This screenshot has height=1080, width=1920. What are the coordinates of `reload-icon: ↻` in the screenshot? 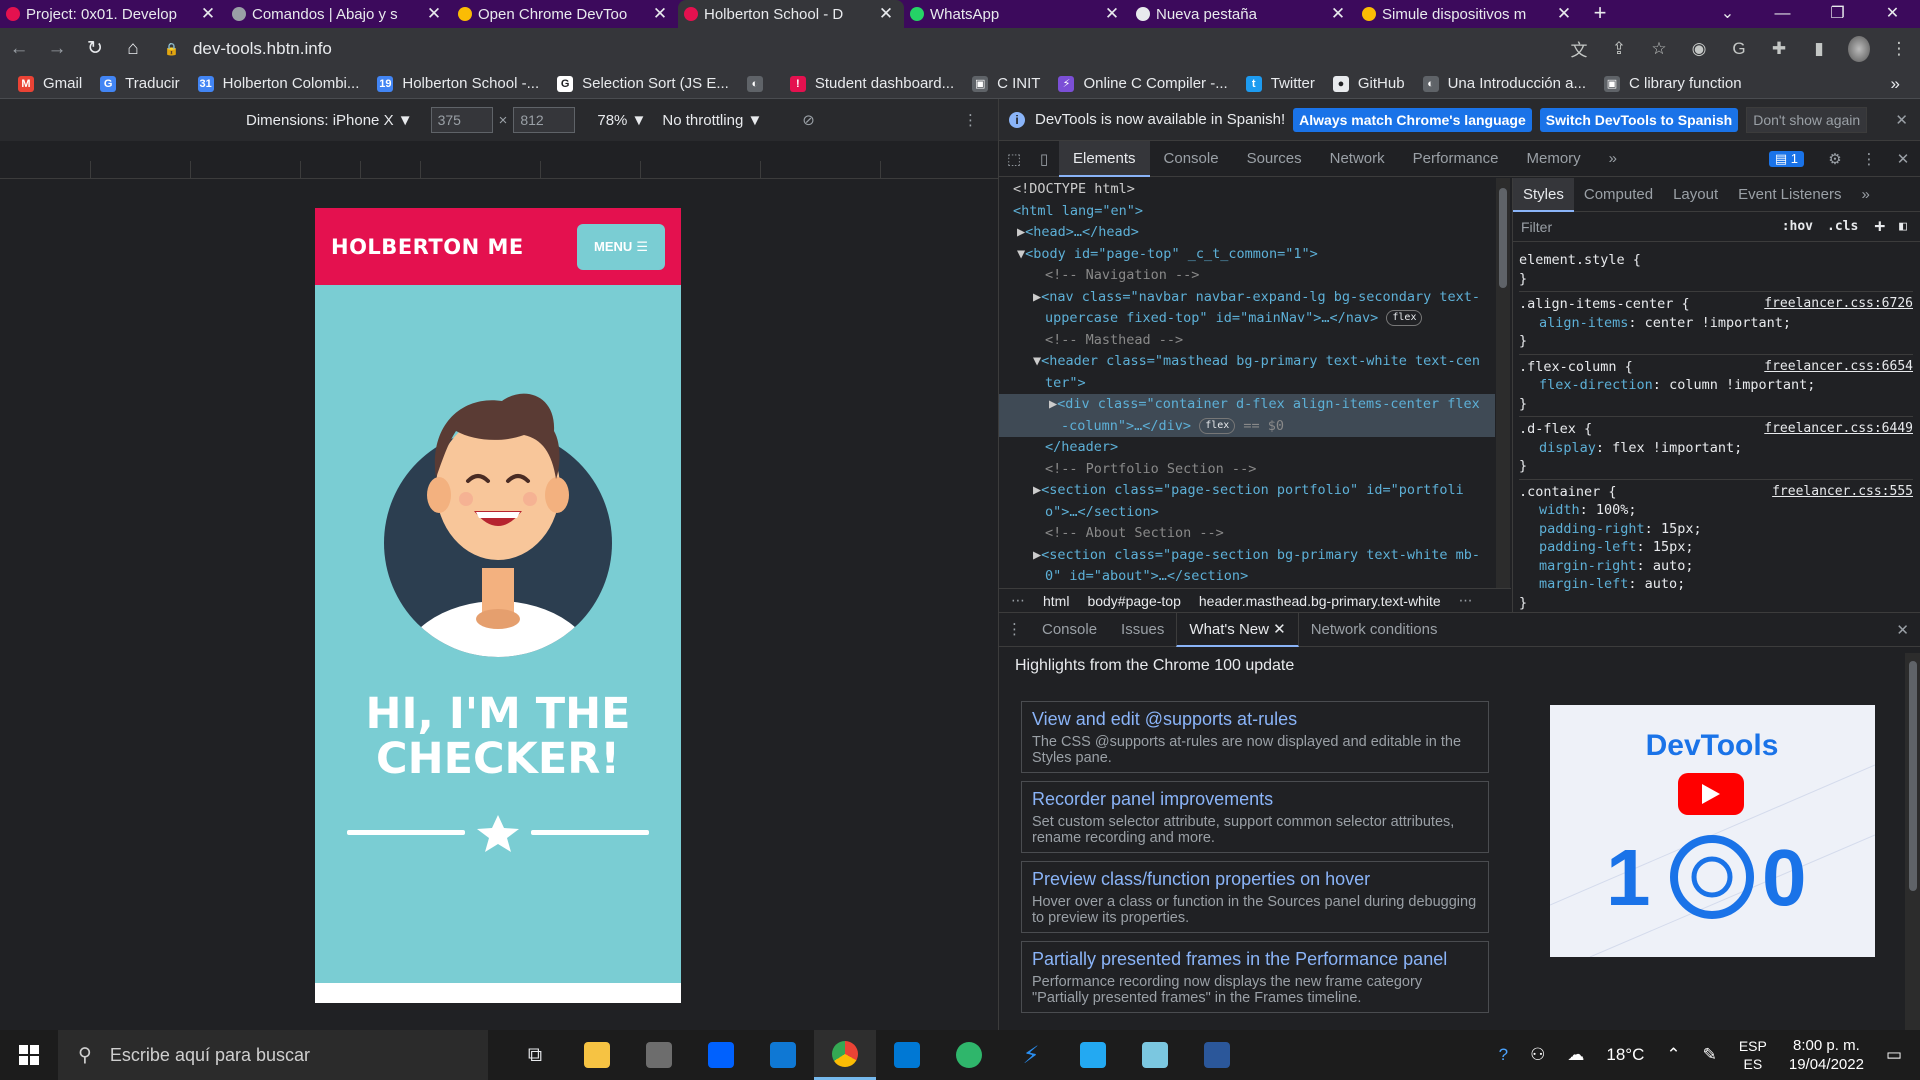 It's located at (95, 48).